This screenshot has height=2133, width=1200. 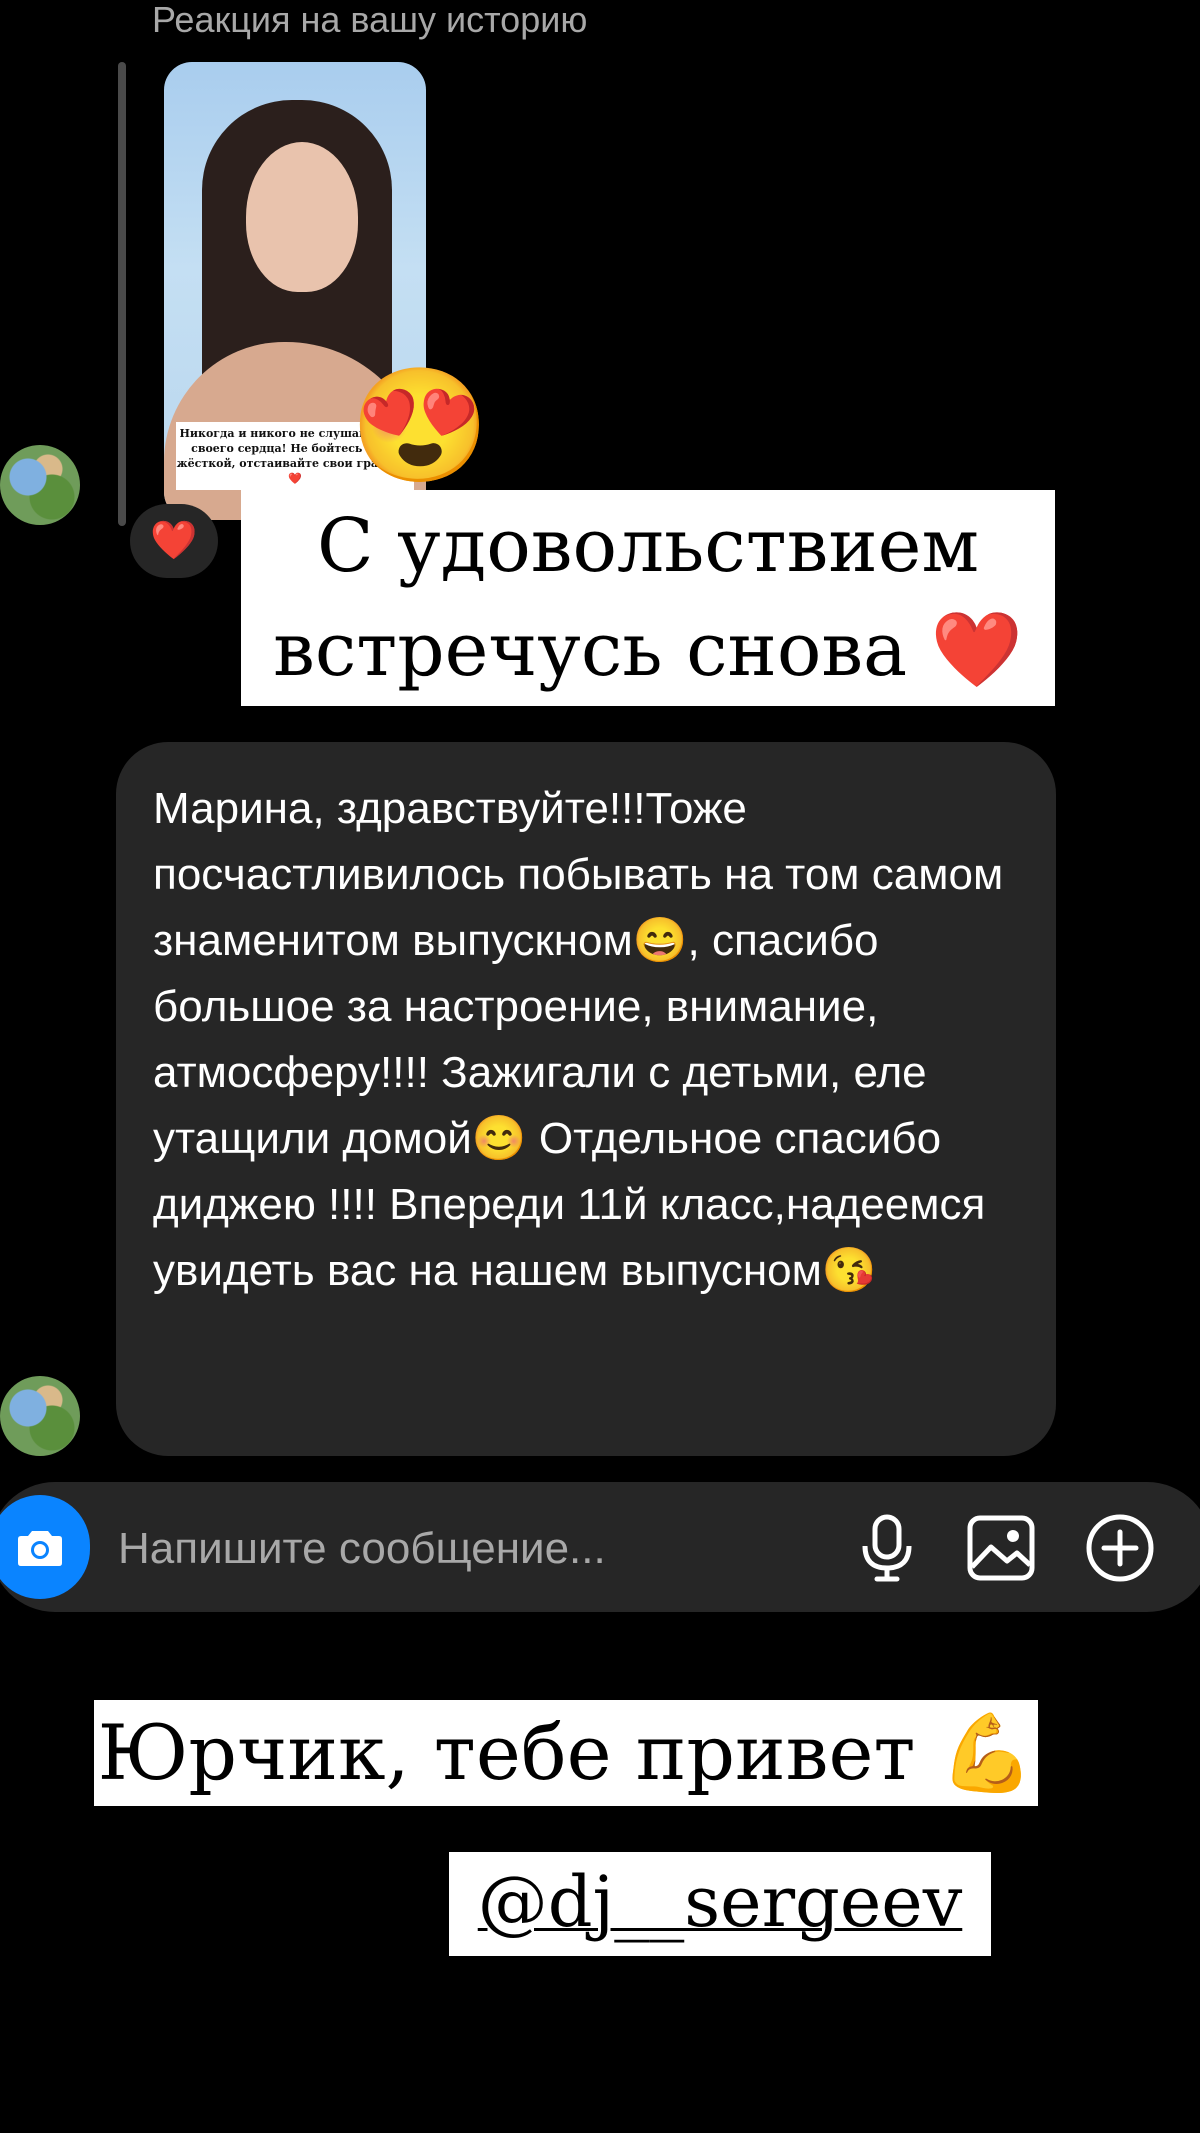 I want to click on reply-quote-bar, so click(x=122, y=294).